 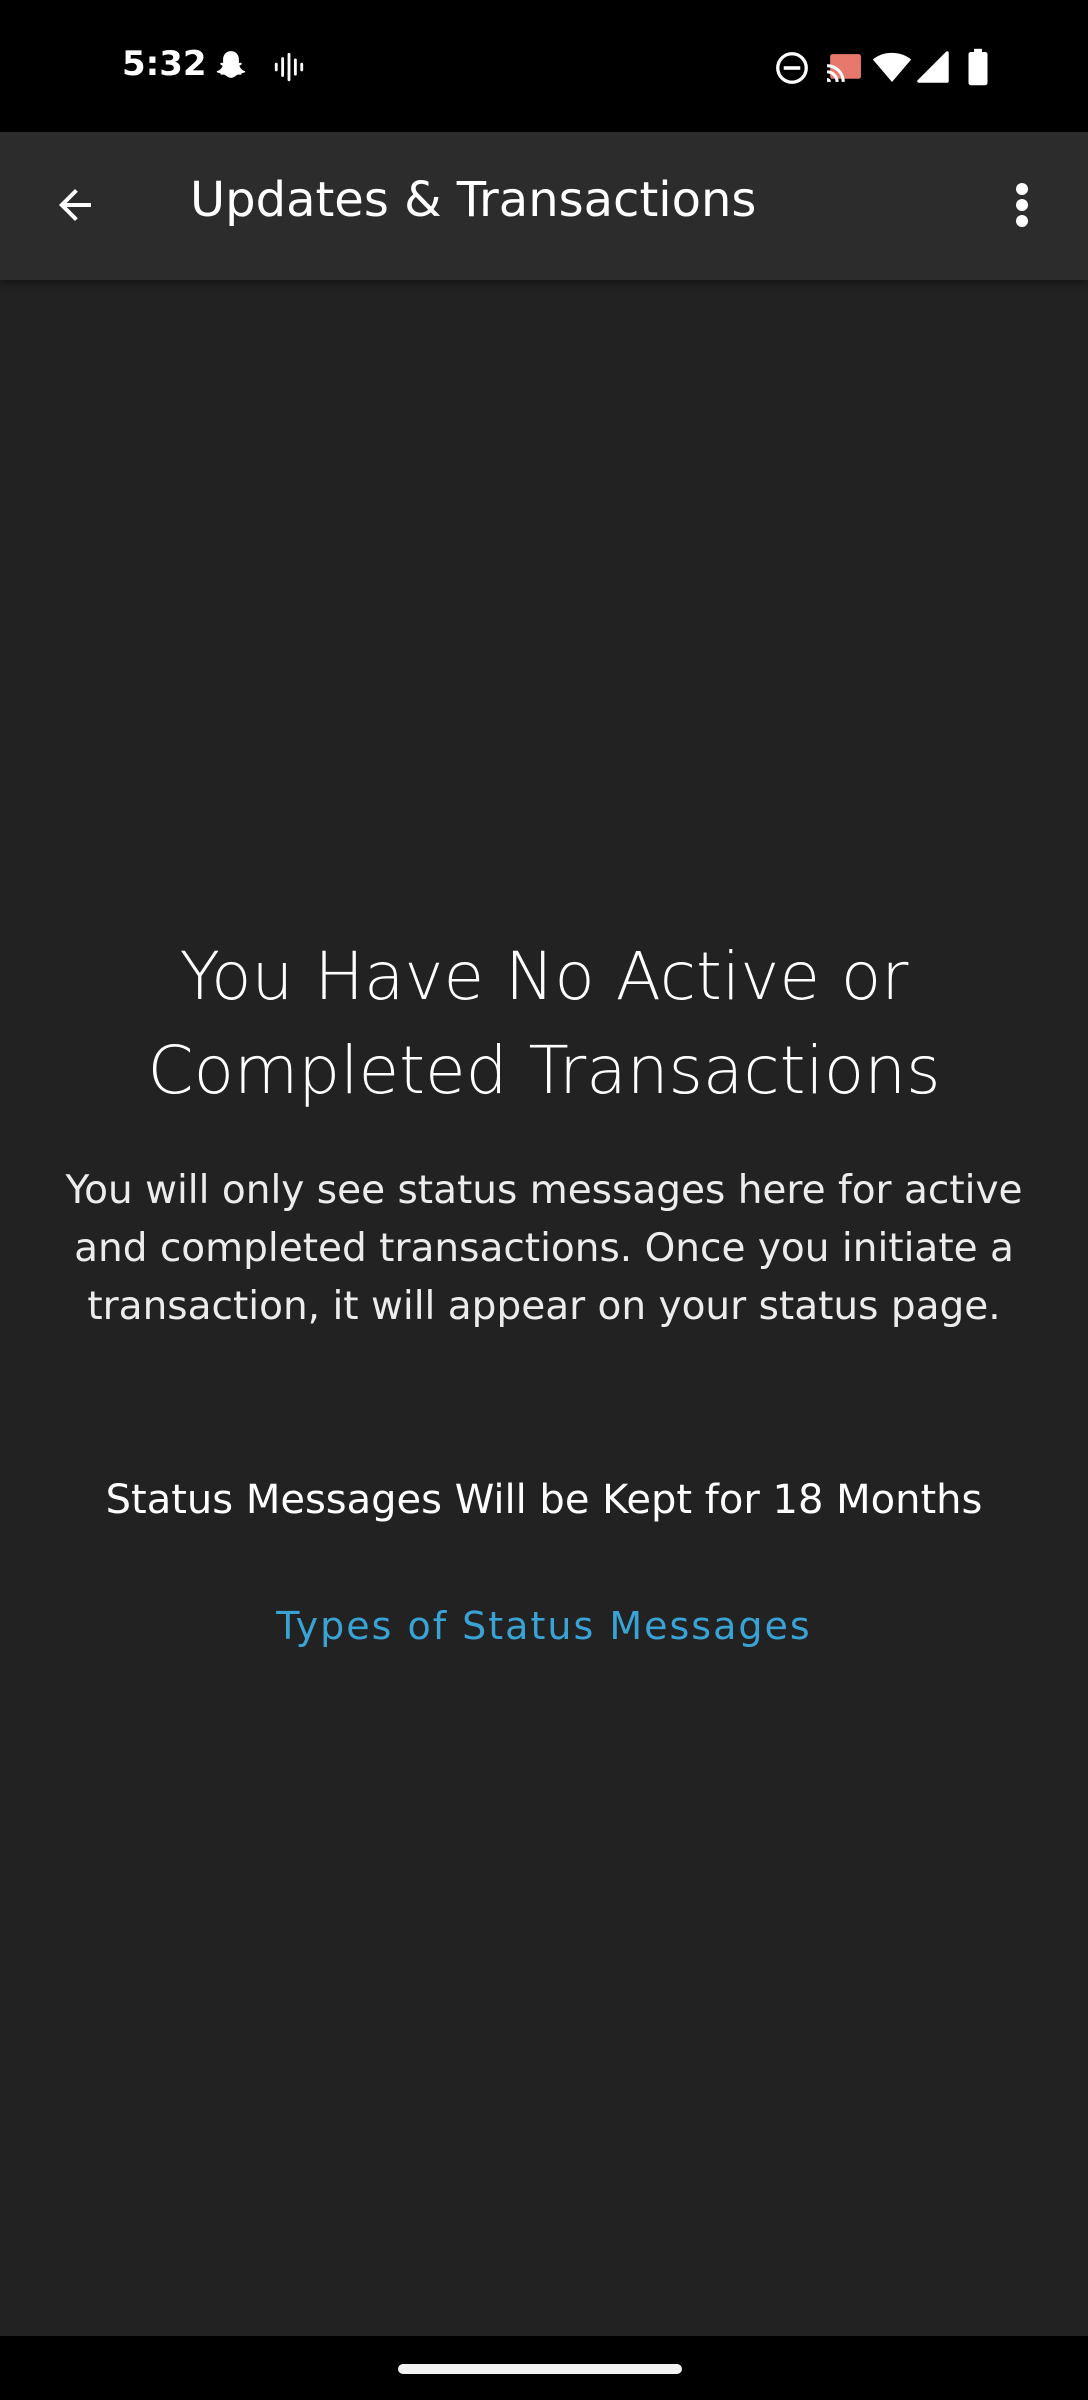 What do you see at coordinates (231, 64) in the screenshot?
I see `snapchat-icon` at bounding box center [231, 64].